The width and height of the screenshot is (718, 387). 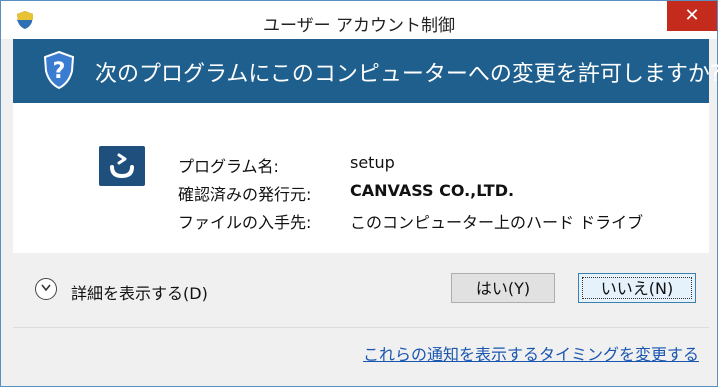 I want to click on file-origin-value: このコンピューター上のハード ドライブ, so click(x=497, y=222).